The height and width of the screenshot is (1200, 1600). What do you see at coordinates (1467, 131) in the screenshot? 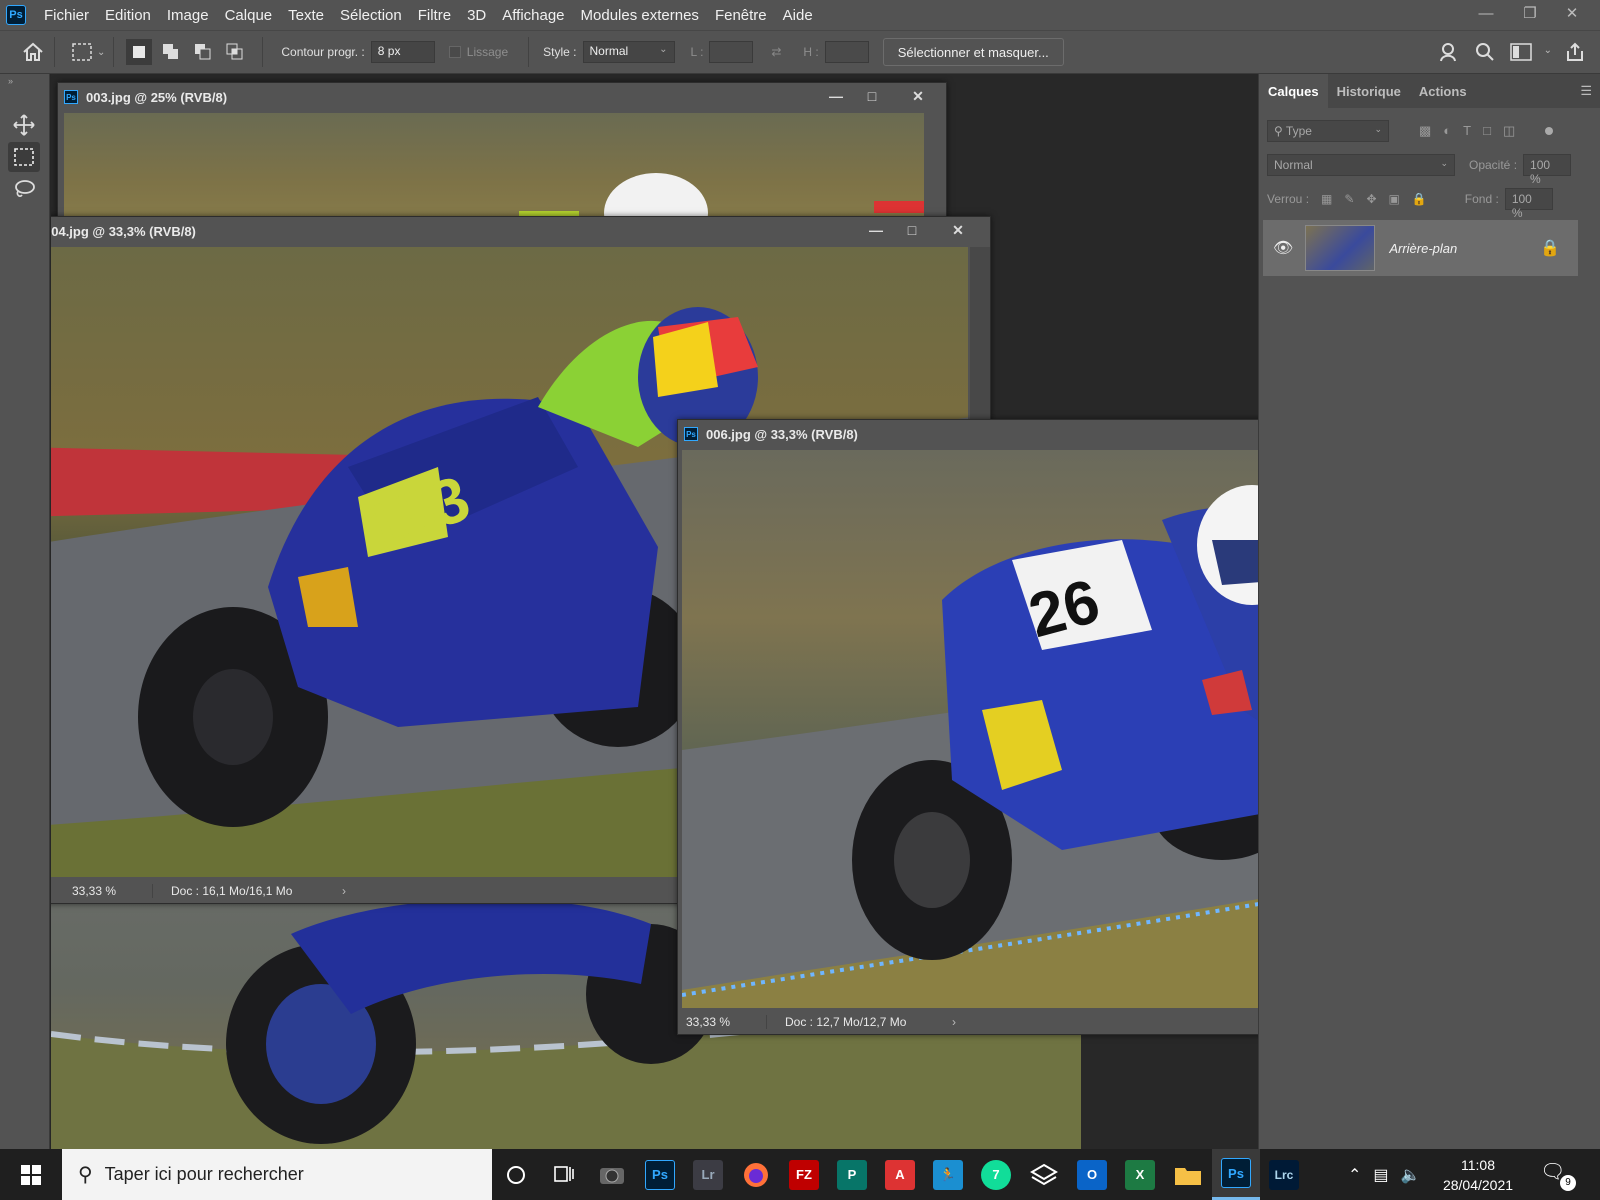
I see `type-filter-icon: T` at bounding box center [1467, 131].